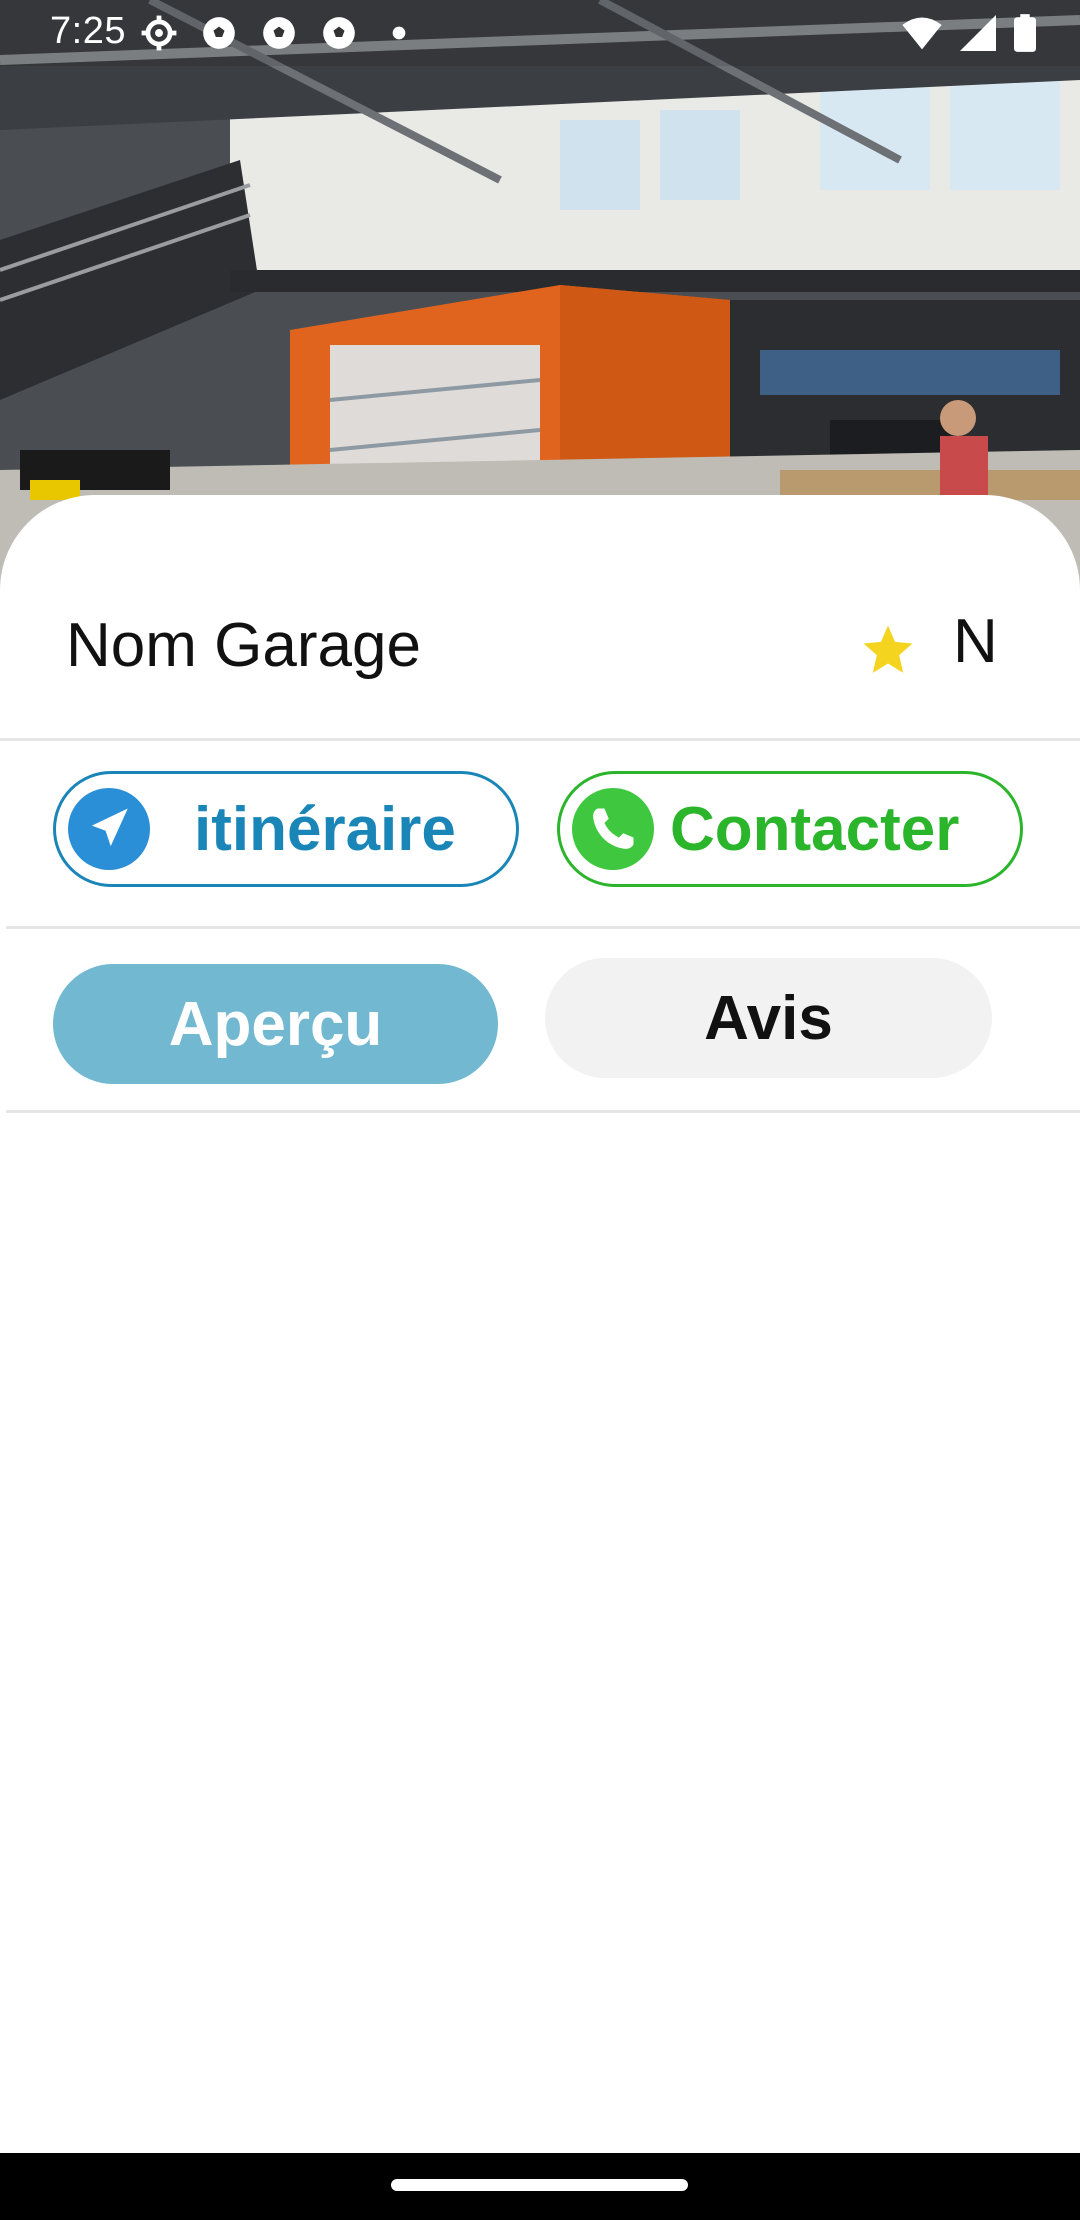 Image resolution: width=1080 pixels, height=2220 pixels. I want to click on contact-label: Contacter, so click(815, 829).